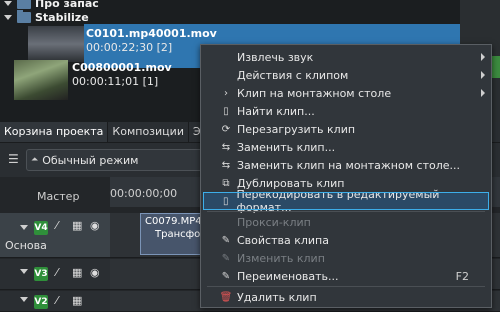 The image size is (500, 312). Describe the element at coordinates (178, 234) in the screenshot. I see `timeline-clip-effect: Трансфо` at that location.